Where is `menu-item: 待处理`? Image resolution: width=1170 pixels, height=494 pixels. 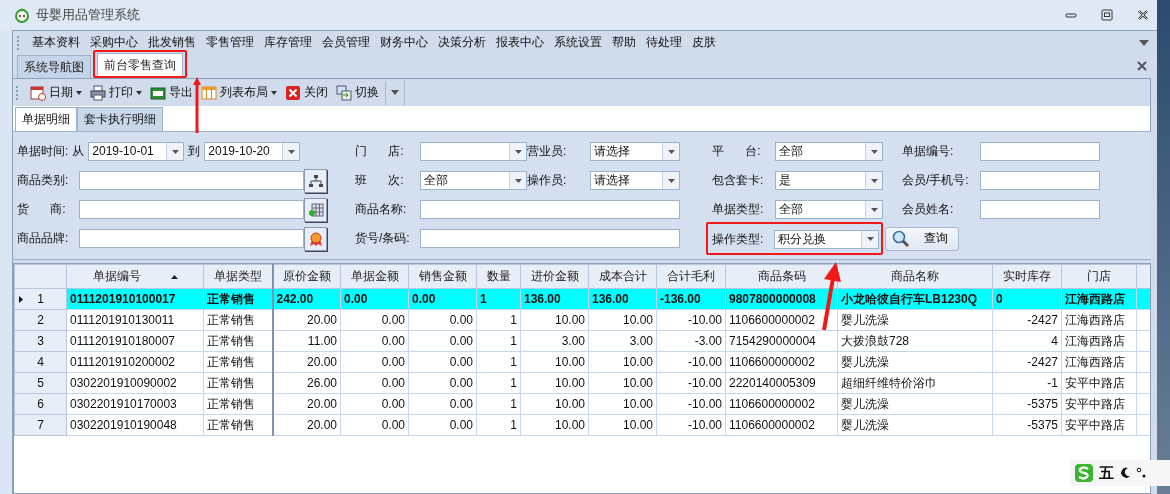
menu-item: 待处理 is located at coordinates (664, 42).